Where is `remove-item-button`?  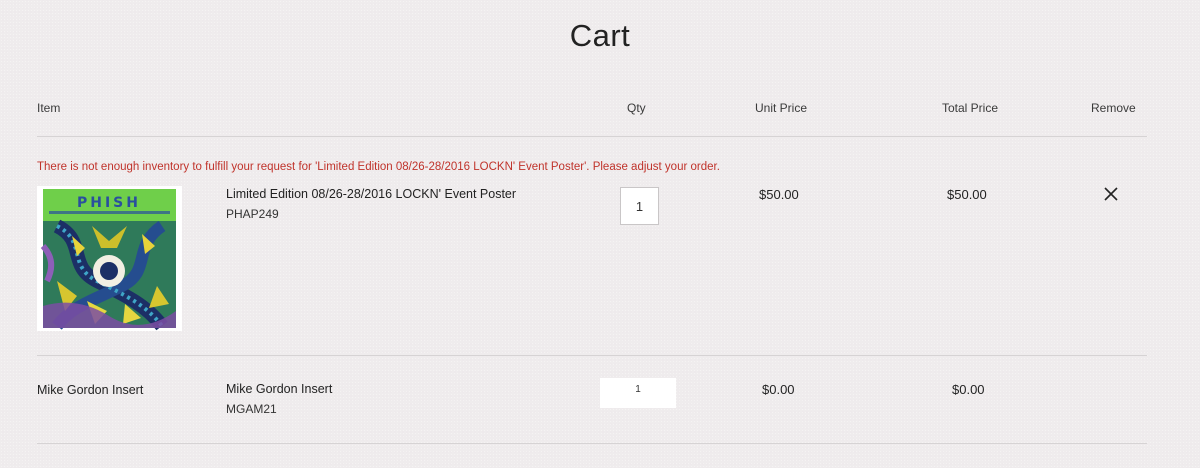 remove-item-button is located at coordinates (1111, 194).